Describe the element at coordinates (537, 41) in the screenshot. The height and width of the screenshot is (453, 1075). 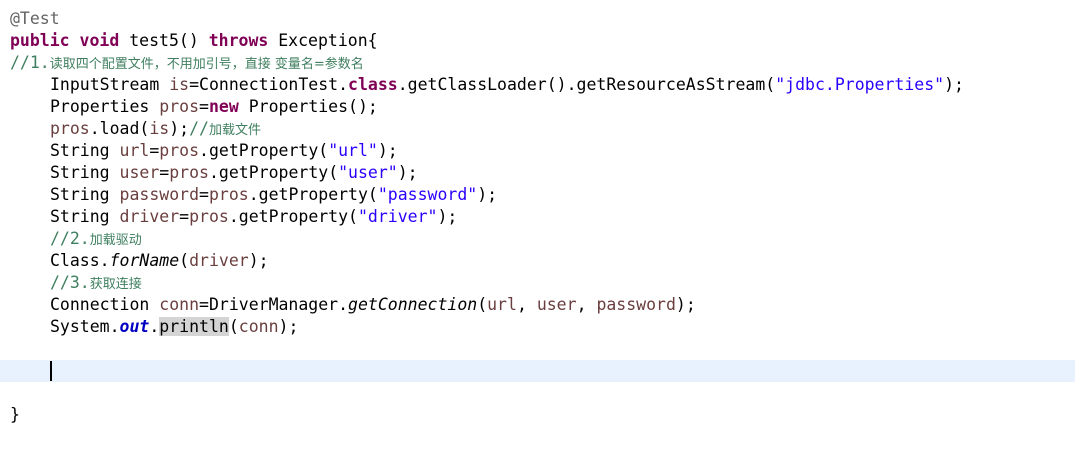
I see `code-line: public void test5() throws Exception{` at that location.